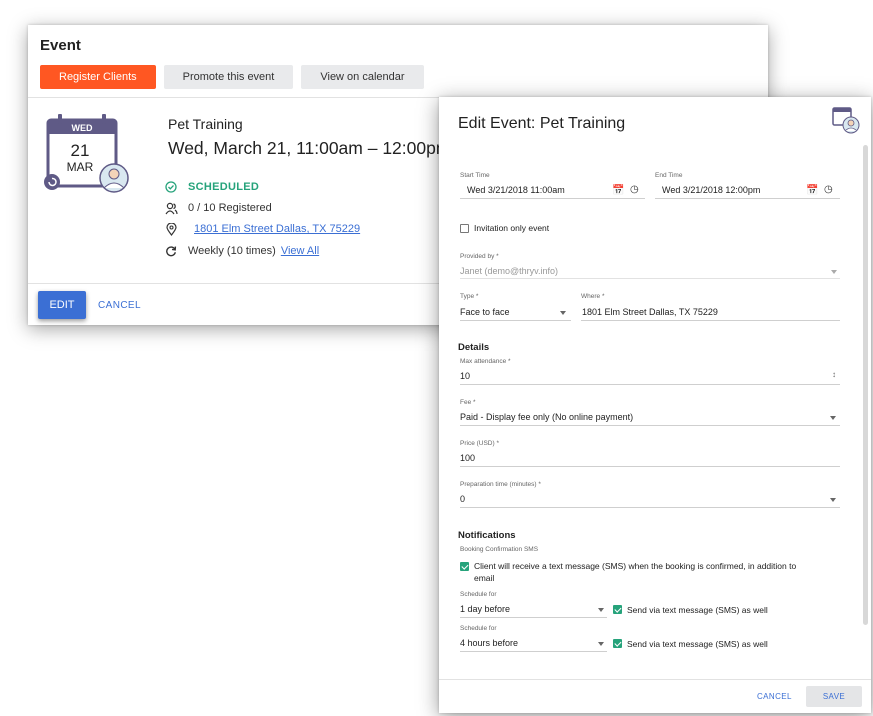 This screenshot has width=873, height=716. What do you see at coordinates (697, 644) in the screenshot?
I see `schedule2-sms-label: Send via text message (SMS) as well` at bounding box center [697, 644].